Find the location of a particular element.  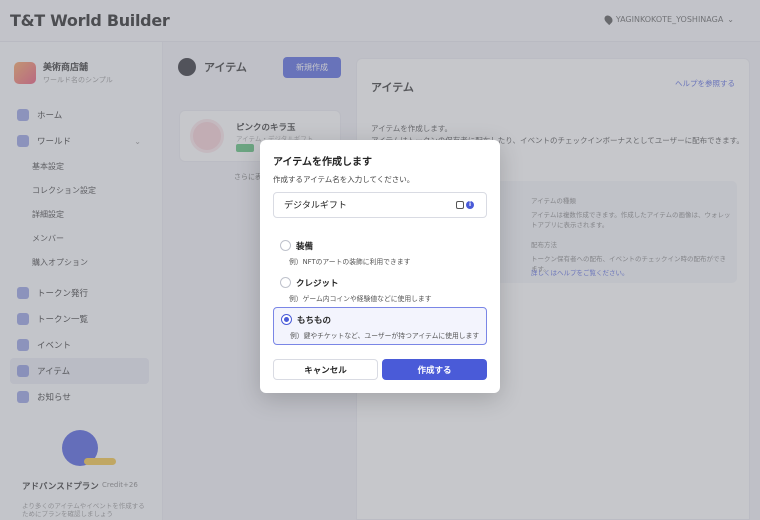

item-type-option-equipment: 装備 例）NFTのアートの装飾に利用できます is located at coordinates (380, 253).